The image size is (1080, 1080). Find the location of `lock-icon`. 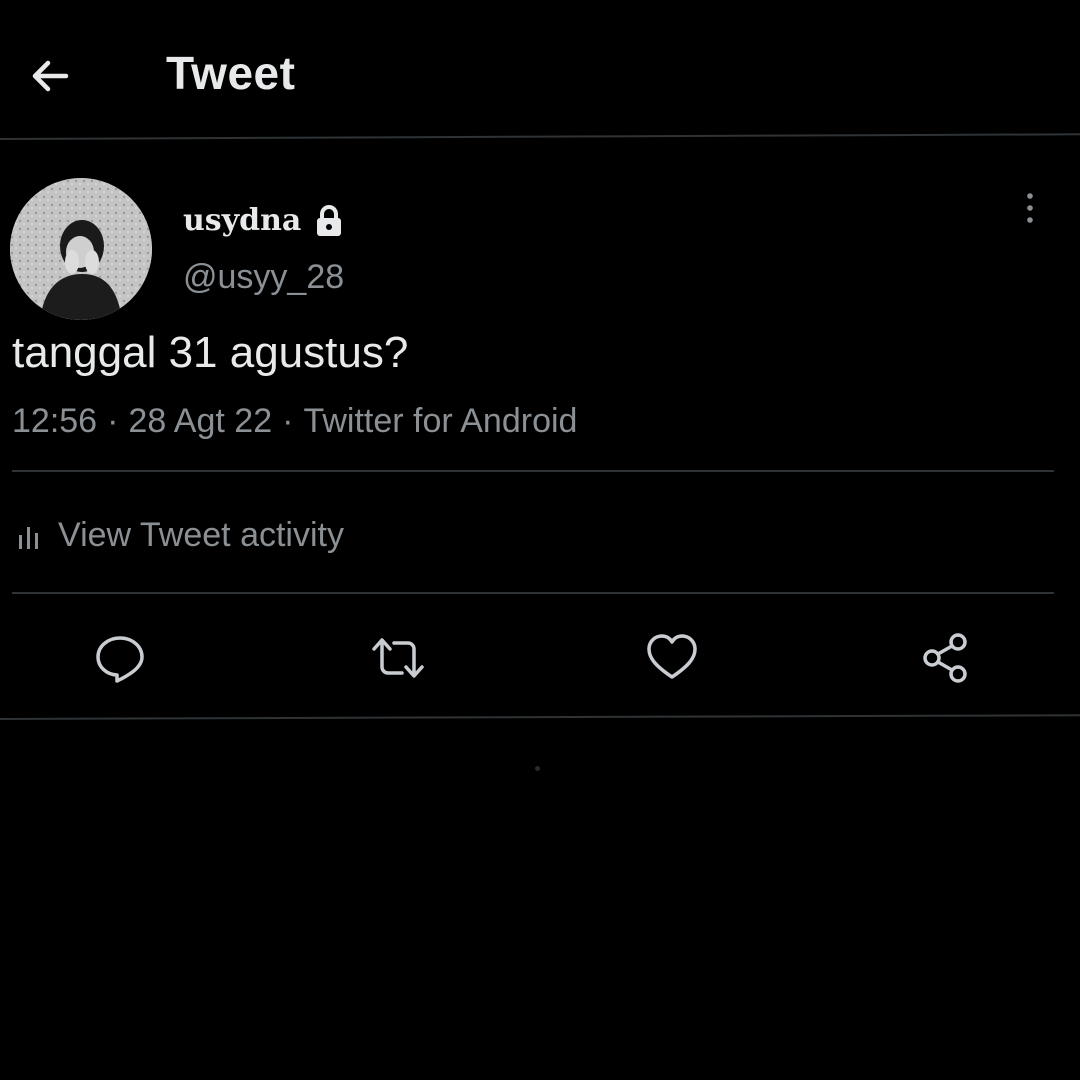

lock-icon is located at coordinates (329, 220).